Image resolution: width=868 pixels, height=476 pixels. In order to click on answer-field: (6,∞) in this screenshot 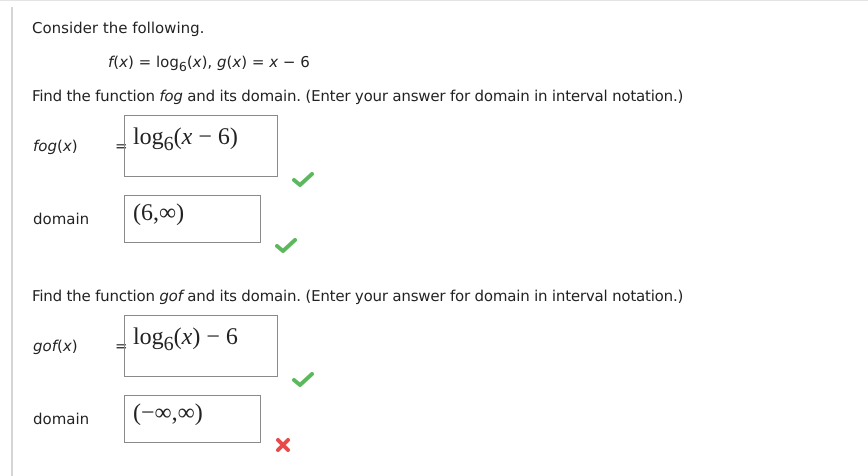, I will do `click(192, 219)`.